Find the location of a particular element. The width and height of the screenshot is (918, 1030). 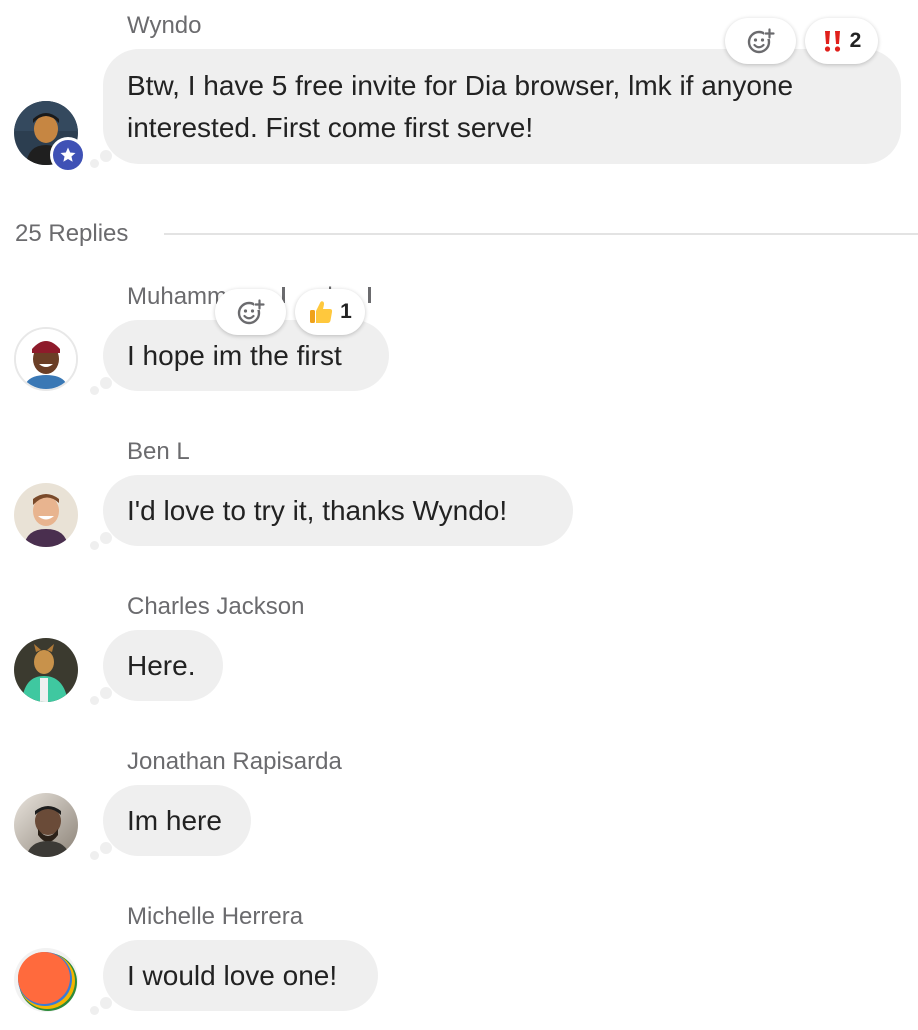

message-bubble: I'd love to try it, thanks Wyndo! is located at coordinates (338, 510).